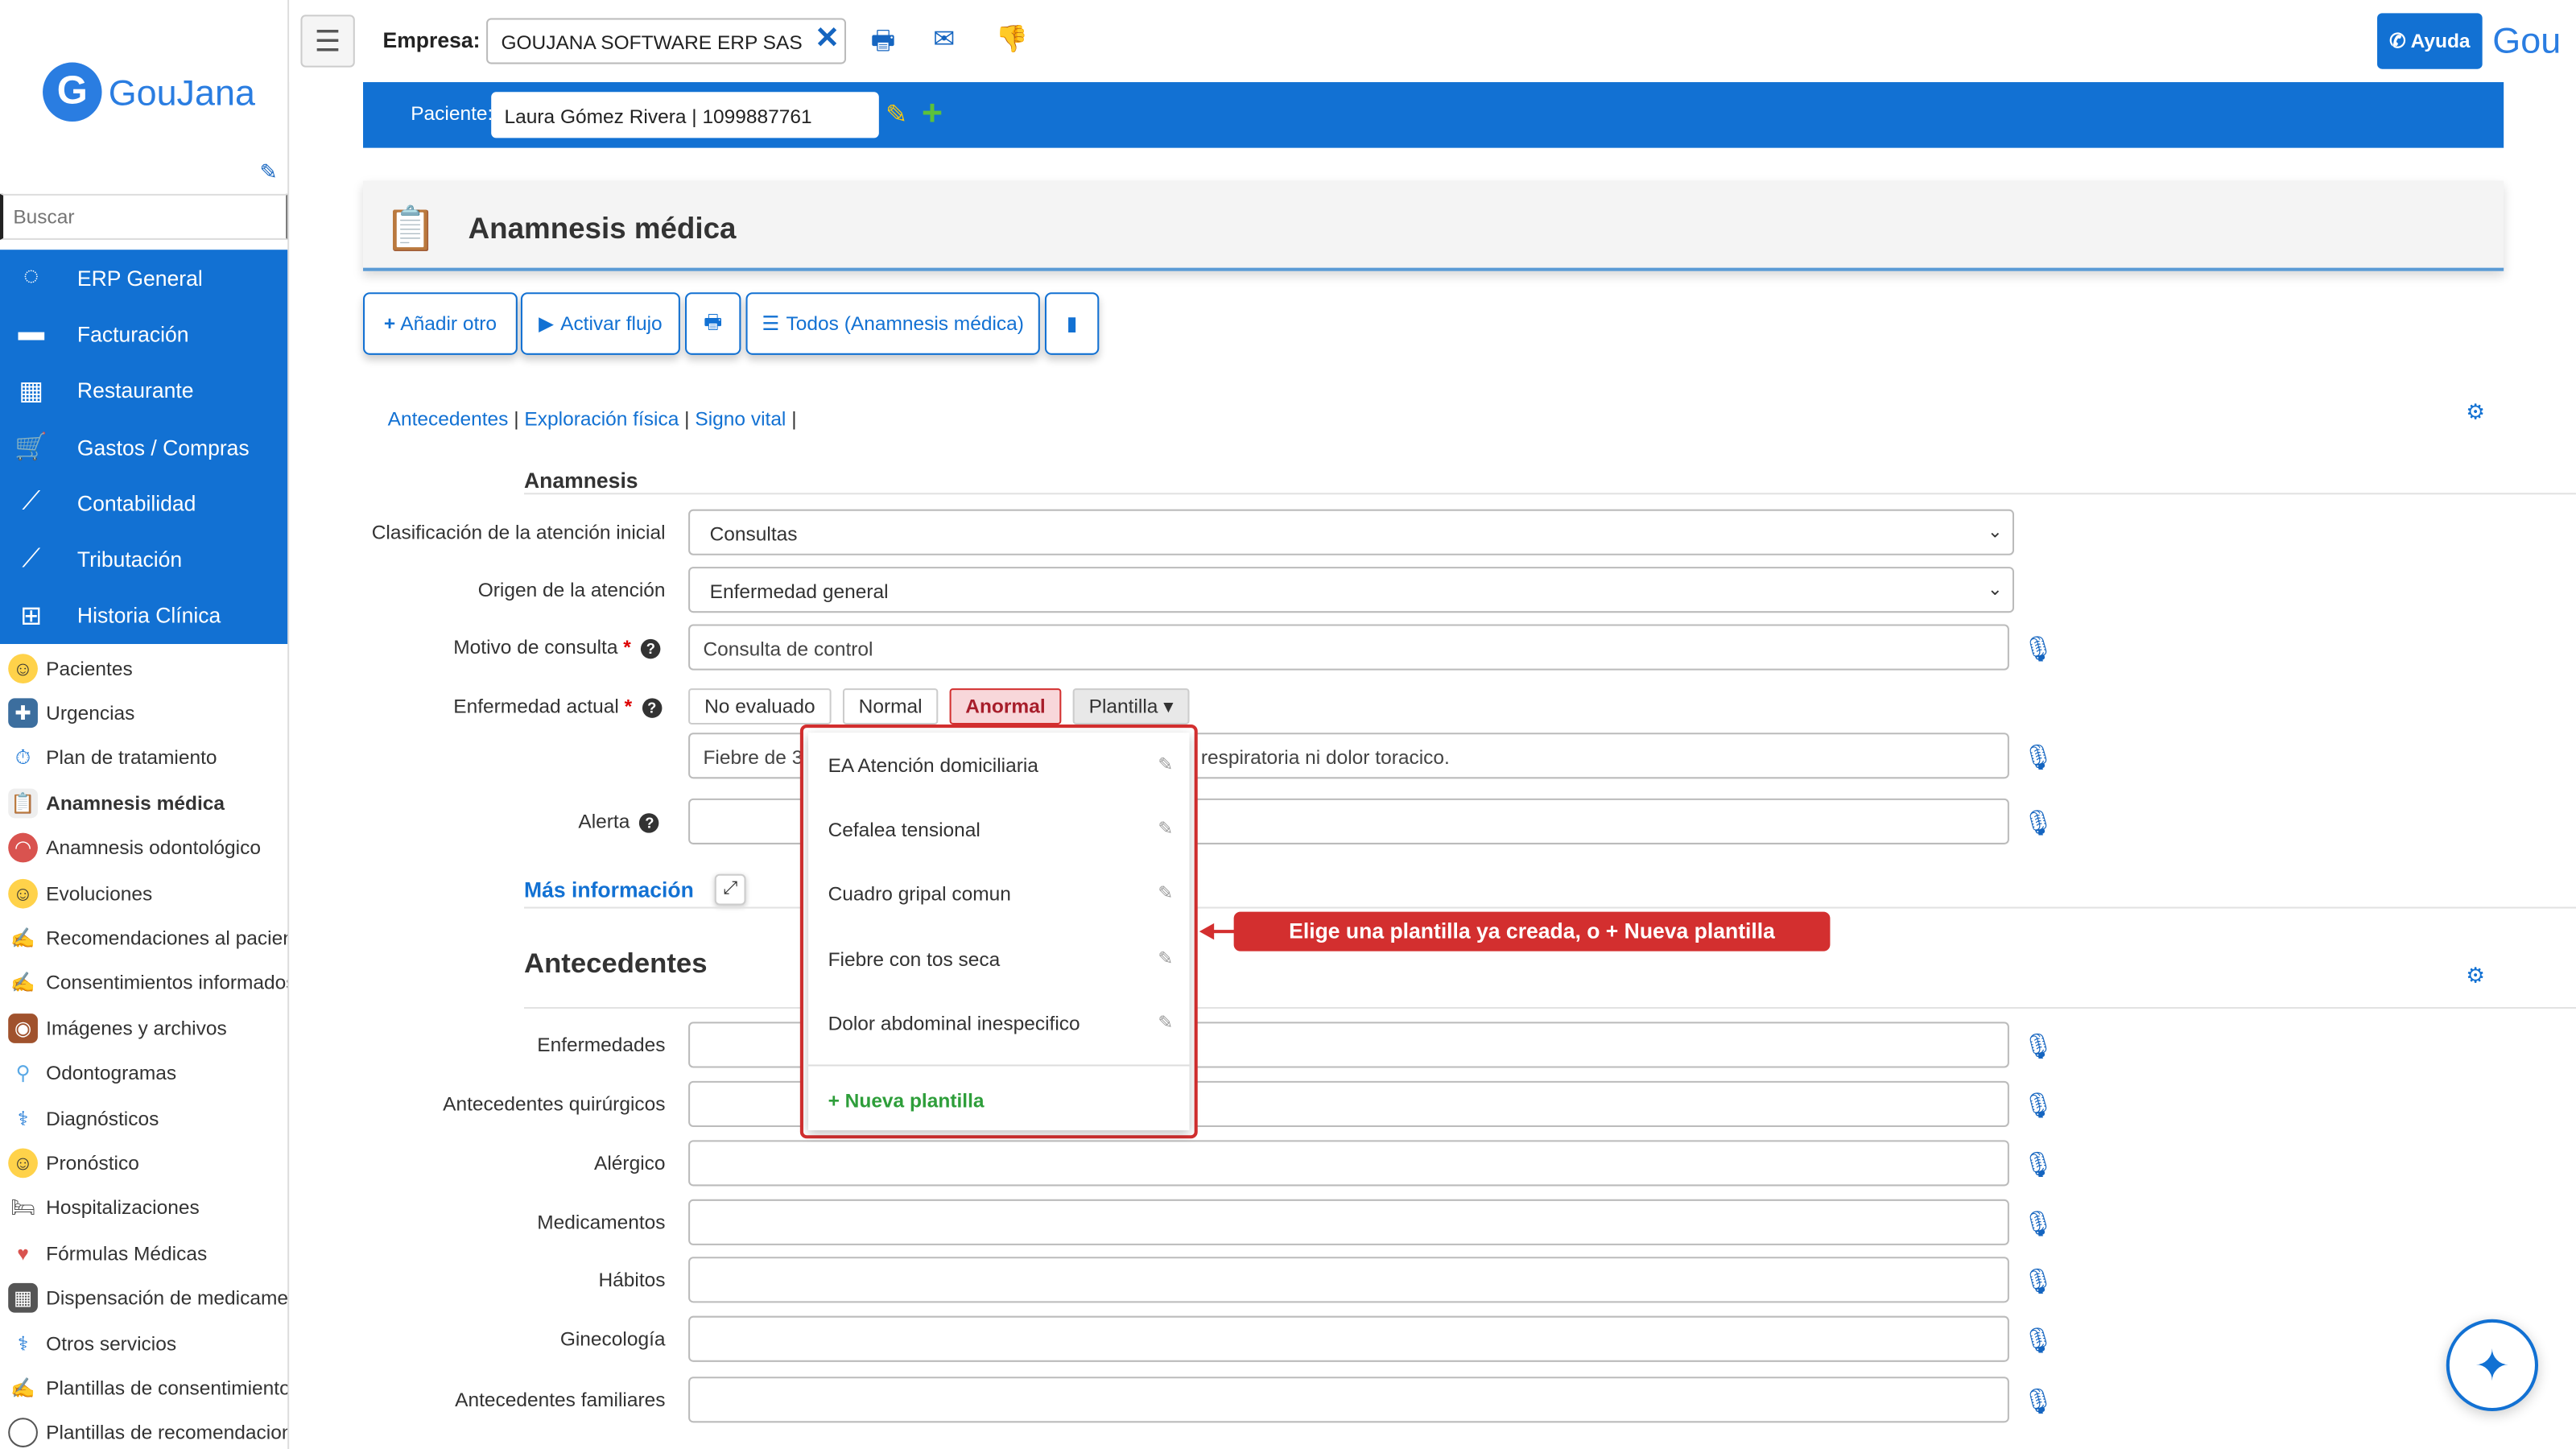  I want to click on sidebar-item-plantillas-consentimiento: ✍ Plantillas de consentimiento, so click(143, 1387).